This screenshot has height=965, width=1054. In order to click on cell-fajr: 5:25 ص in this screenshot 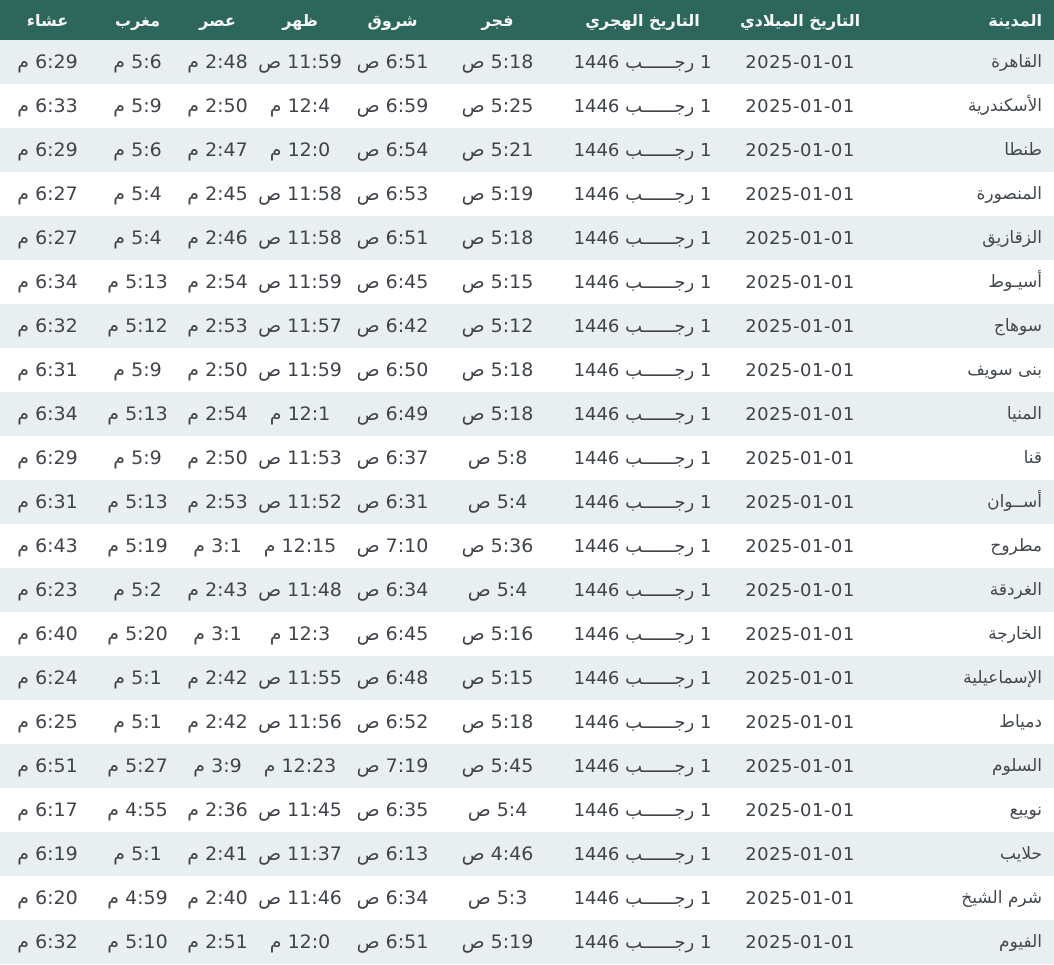, I will do `click(497, 106)`.